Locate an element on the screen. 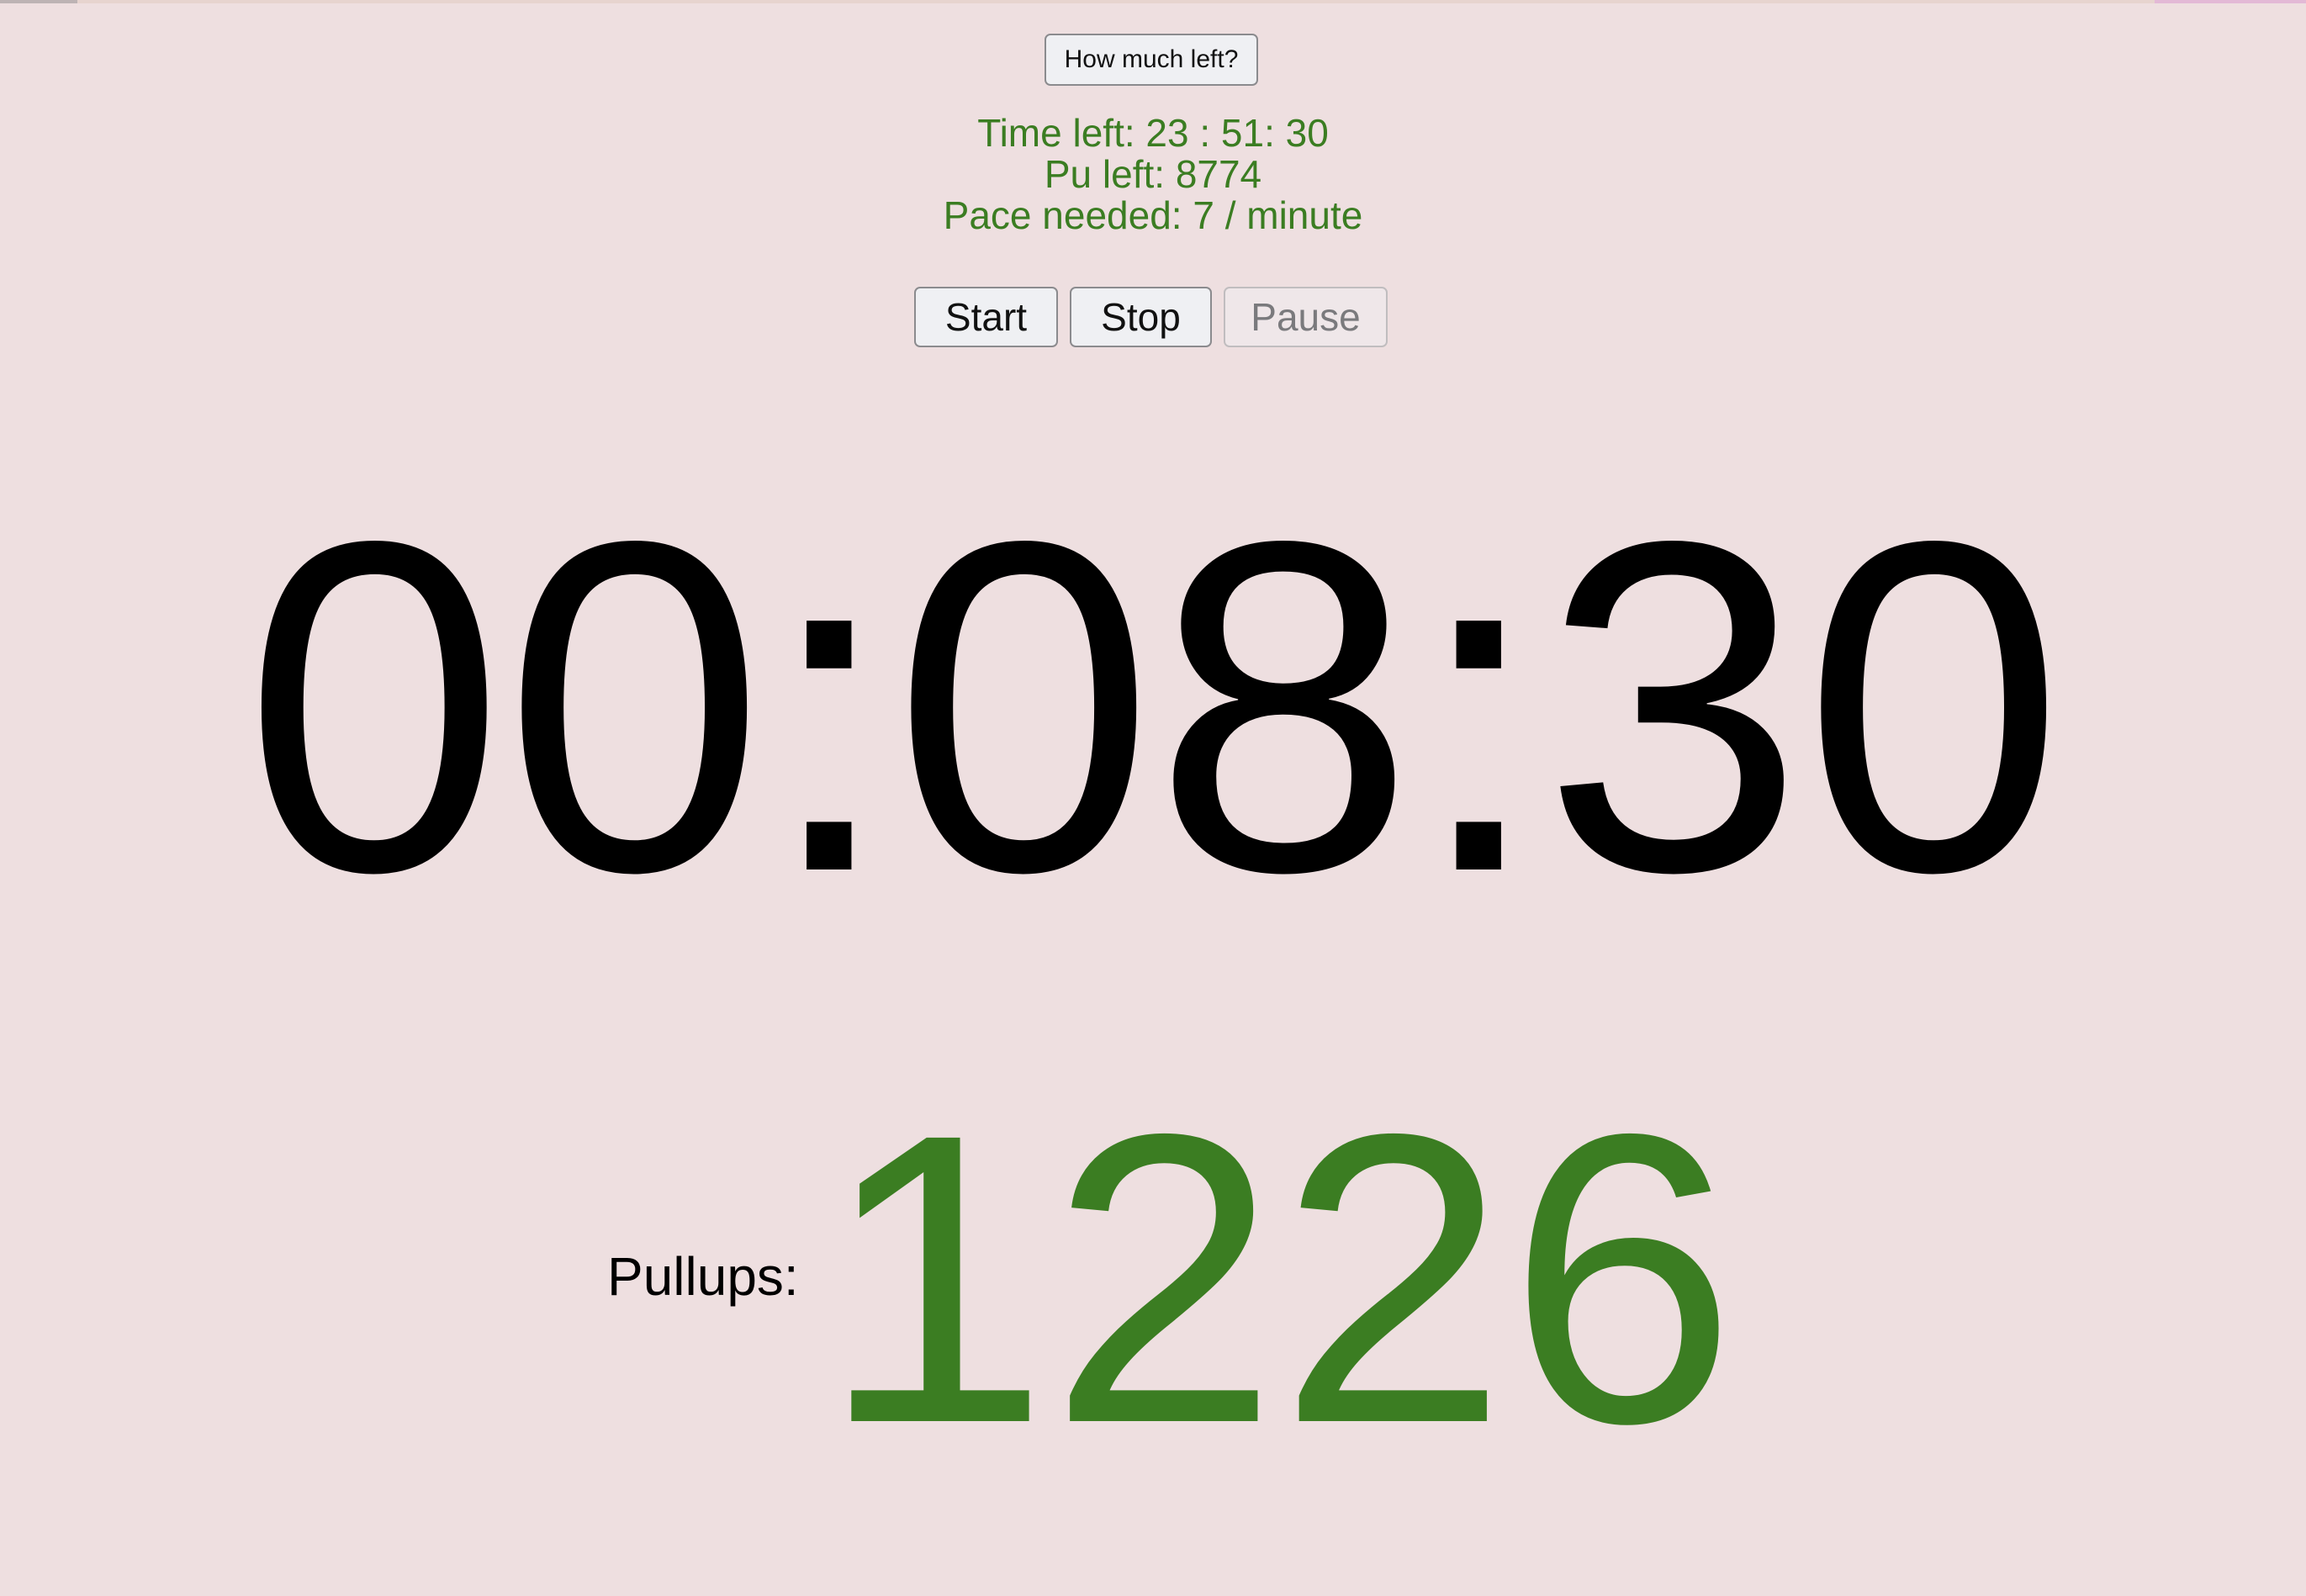 This screenshot has width=2306, height=1596. pullups-left-text: Pu left: 8774 is located at coordinates (1153, 174).